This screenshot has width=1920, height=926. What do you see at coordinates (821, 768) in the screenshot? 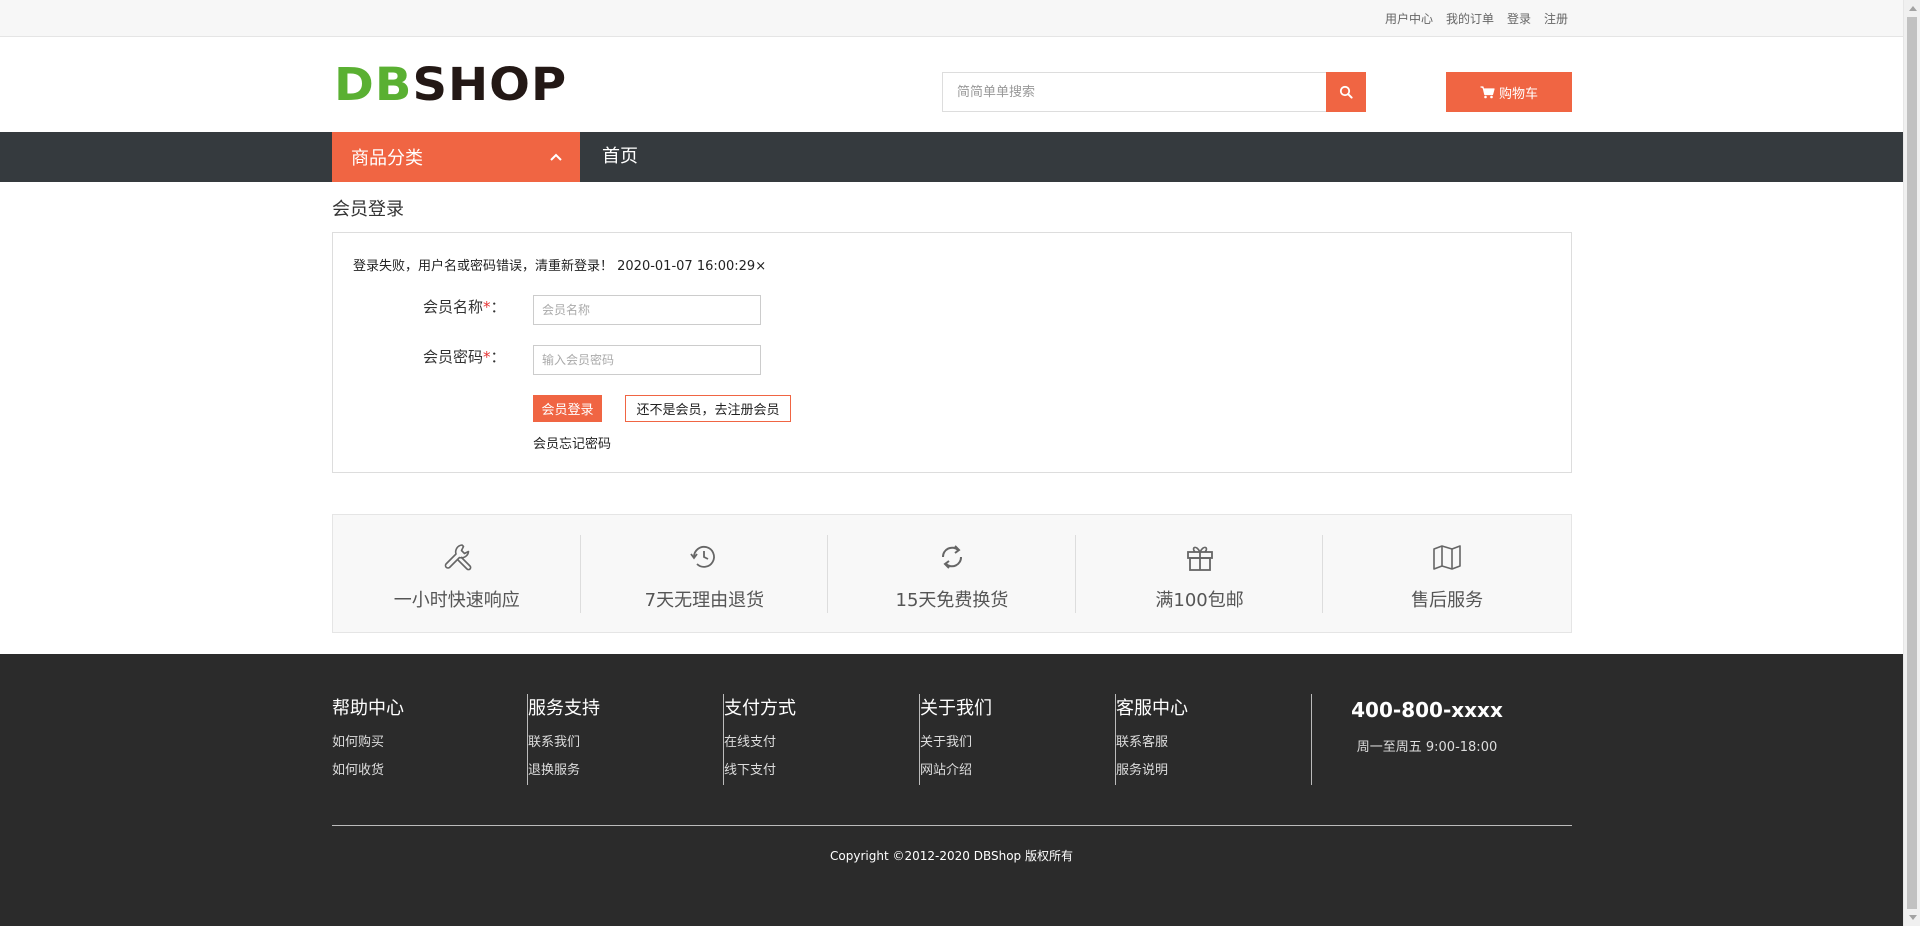
I see `footer-link: 线下支付` at bounding box center [821, 768].